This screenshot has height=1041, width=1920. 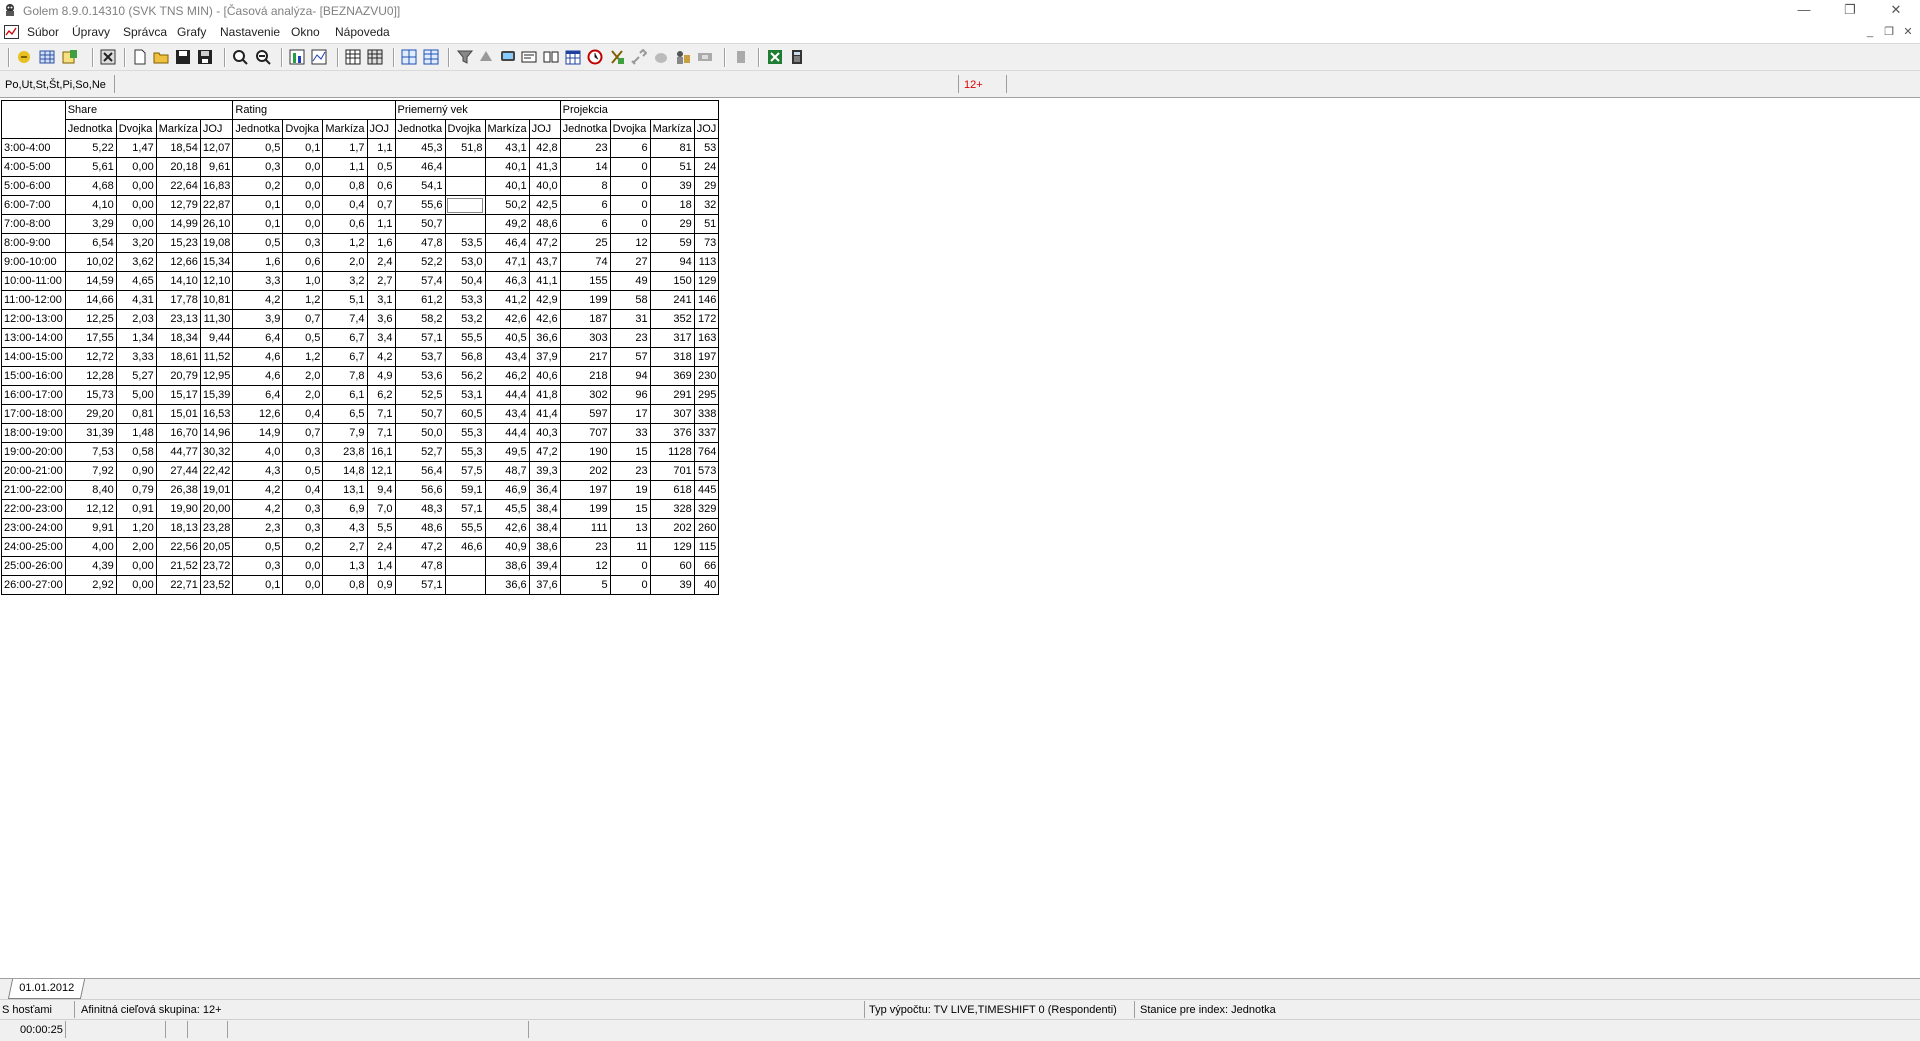 What do you see at coordinates (303, 262) in the screenshot?
I see `table-cell: 0,6` at bounding box center [303, 262].